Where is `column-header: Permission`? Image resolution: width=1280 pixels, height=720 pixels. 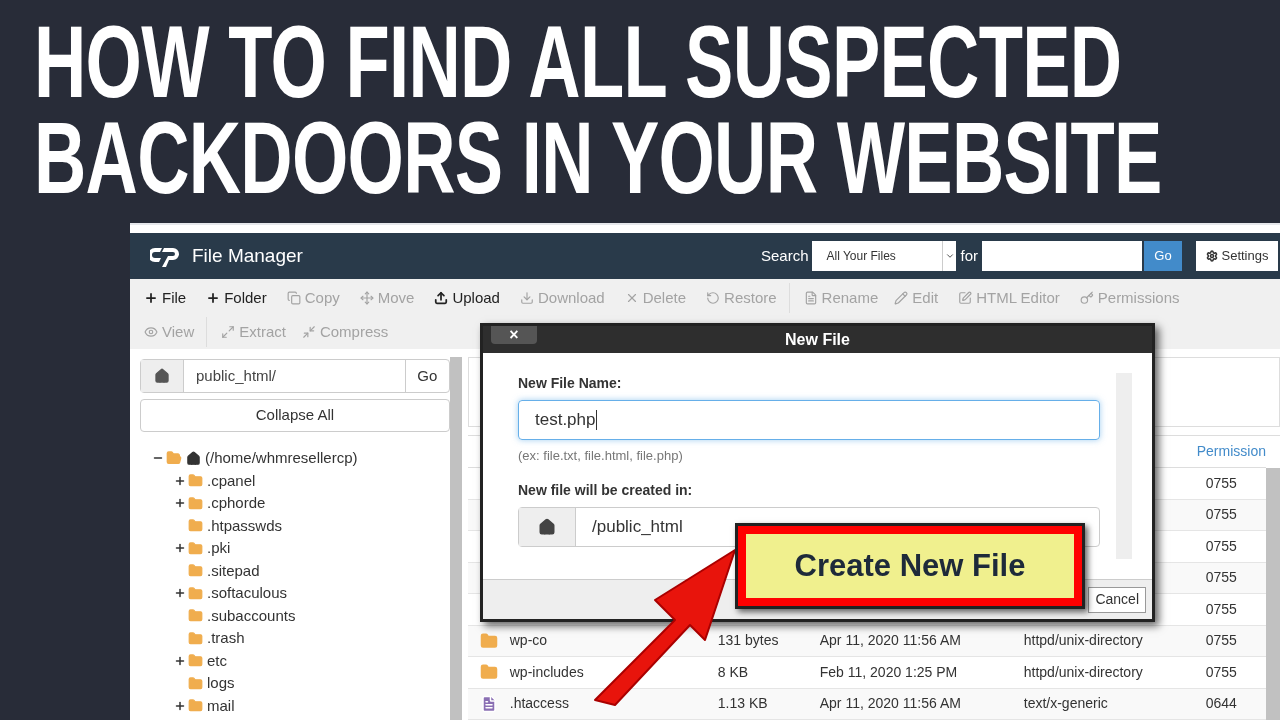 column-header: Permission is located at coordinates (1231, 451).